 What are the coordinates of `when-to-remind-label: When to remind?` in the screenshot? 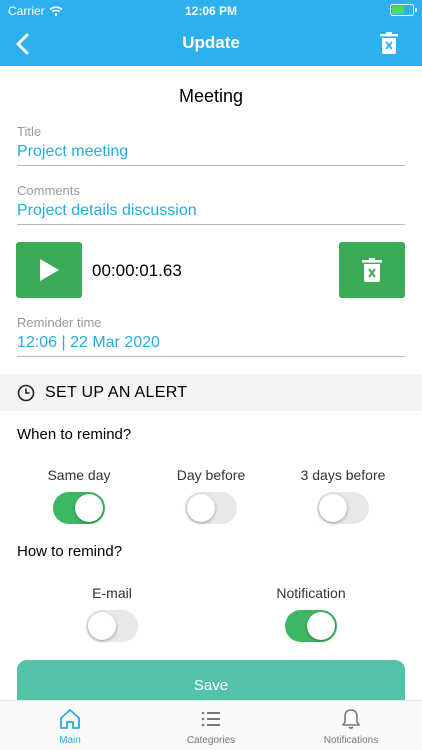 It's located at (74, 434).